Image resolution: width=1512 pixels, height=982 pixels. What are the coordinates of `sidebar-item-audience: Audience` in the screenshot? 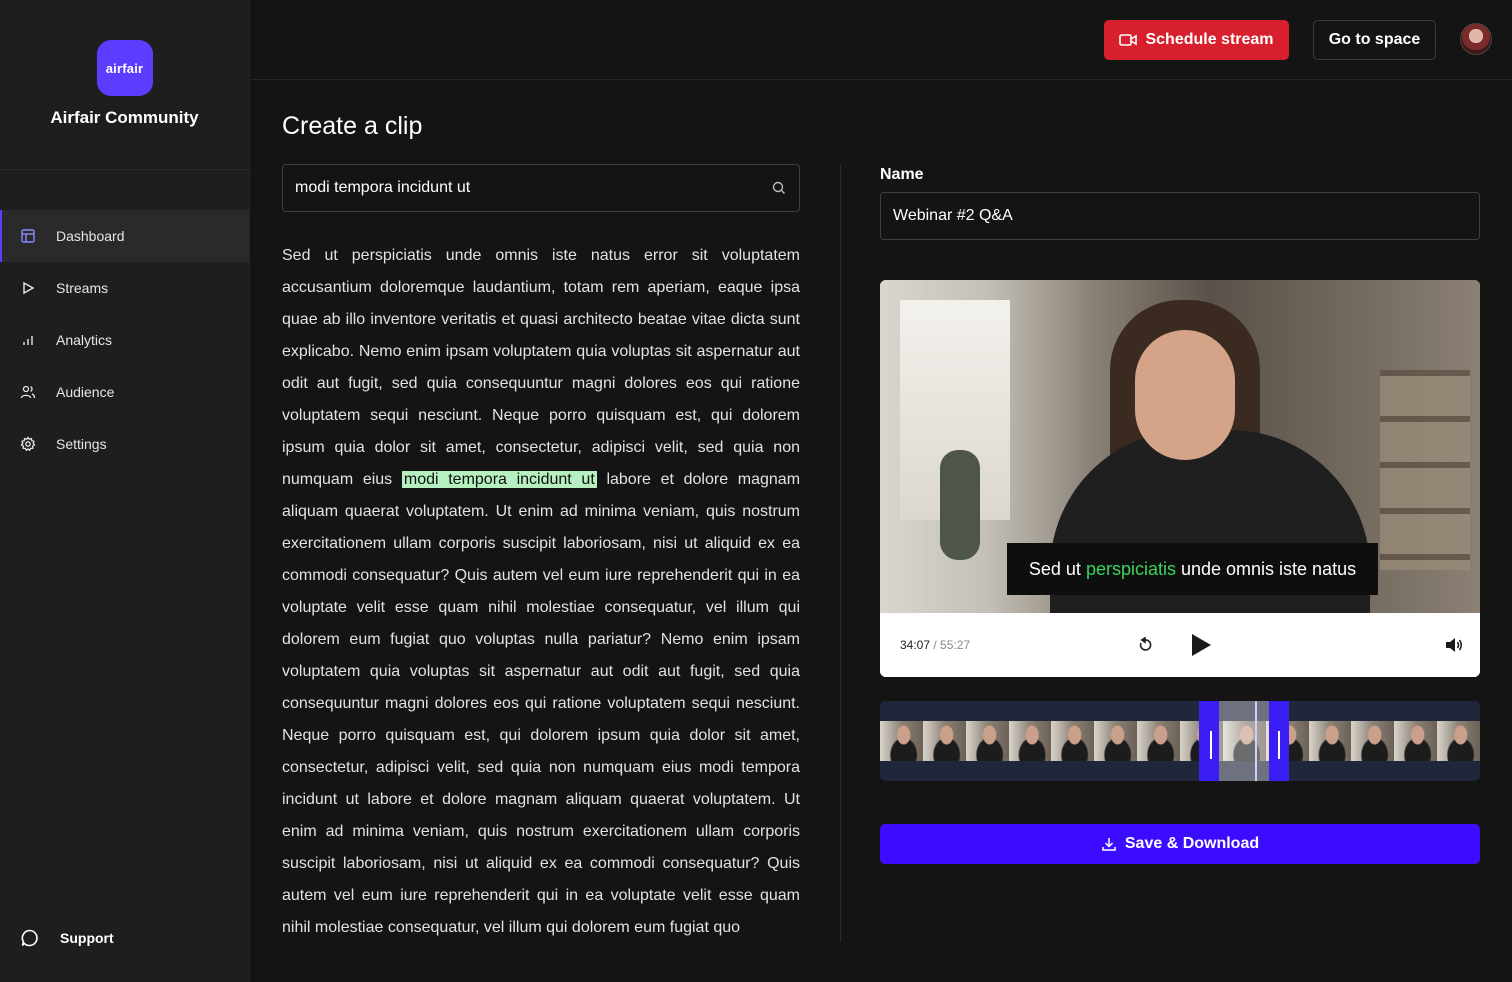 It's located at (124, 392).